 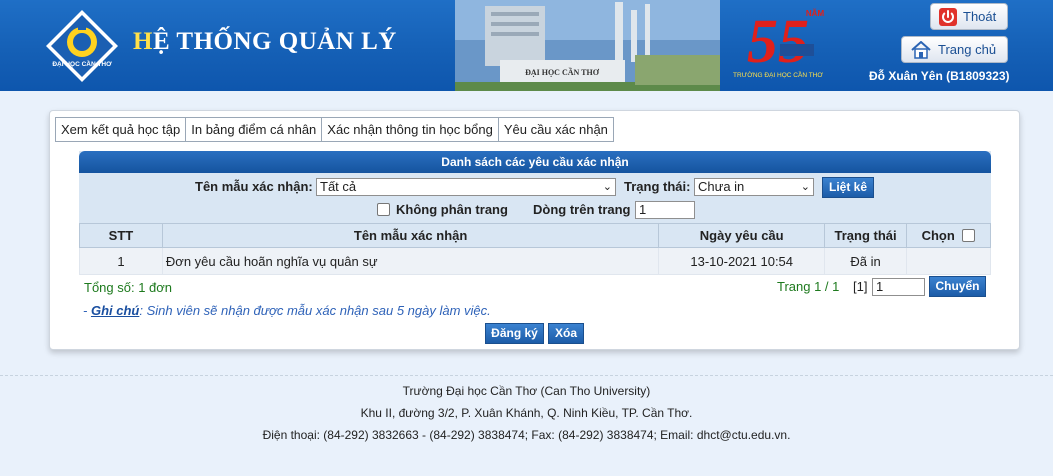 What do you see at coordinates (921, 49) in the screenshot?
I see `home-icon` at bounding box center [921, 49].